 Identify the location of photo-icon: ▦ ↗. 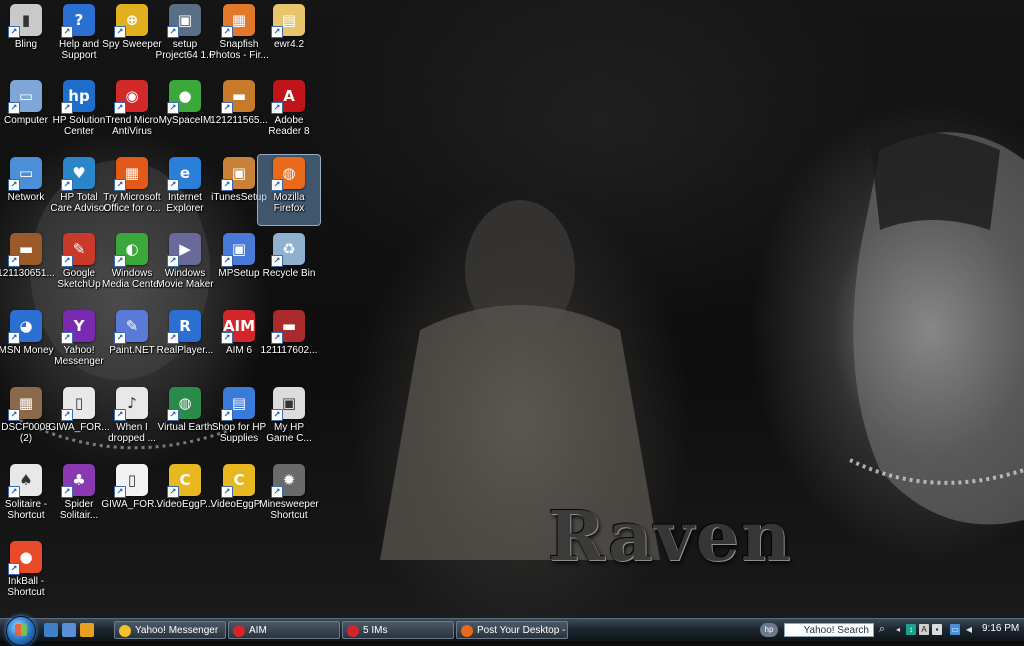
(25, 404).